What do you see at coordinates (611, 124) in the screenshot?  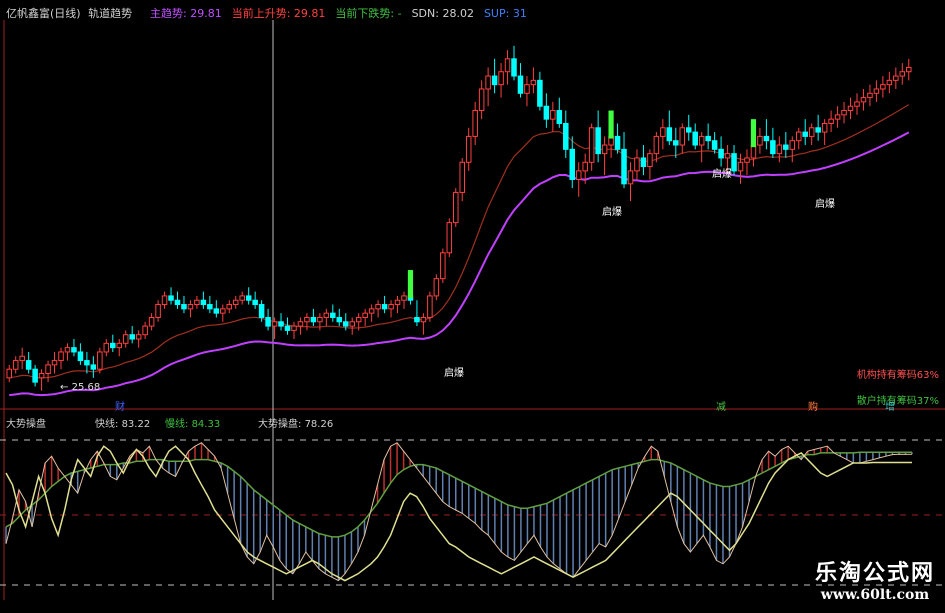 I see `signal-bar` at bounding box center [611, 124].